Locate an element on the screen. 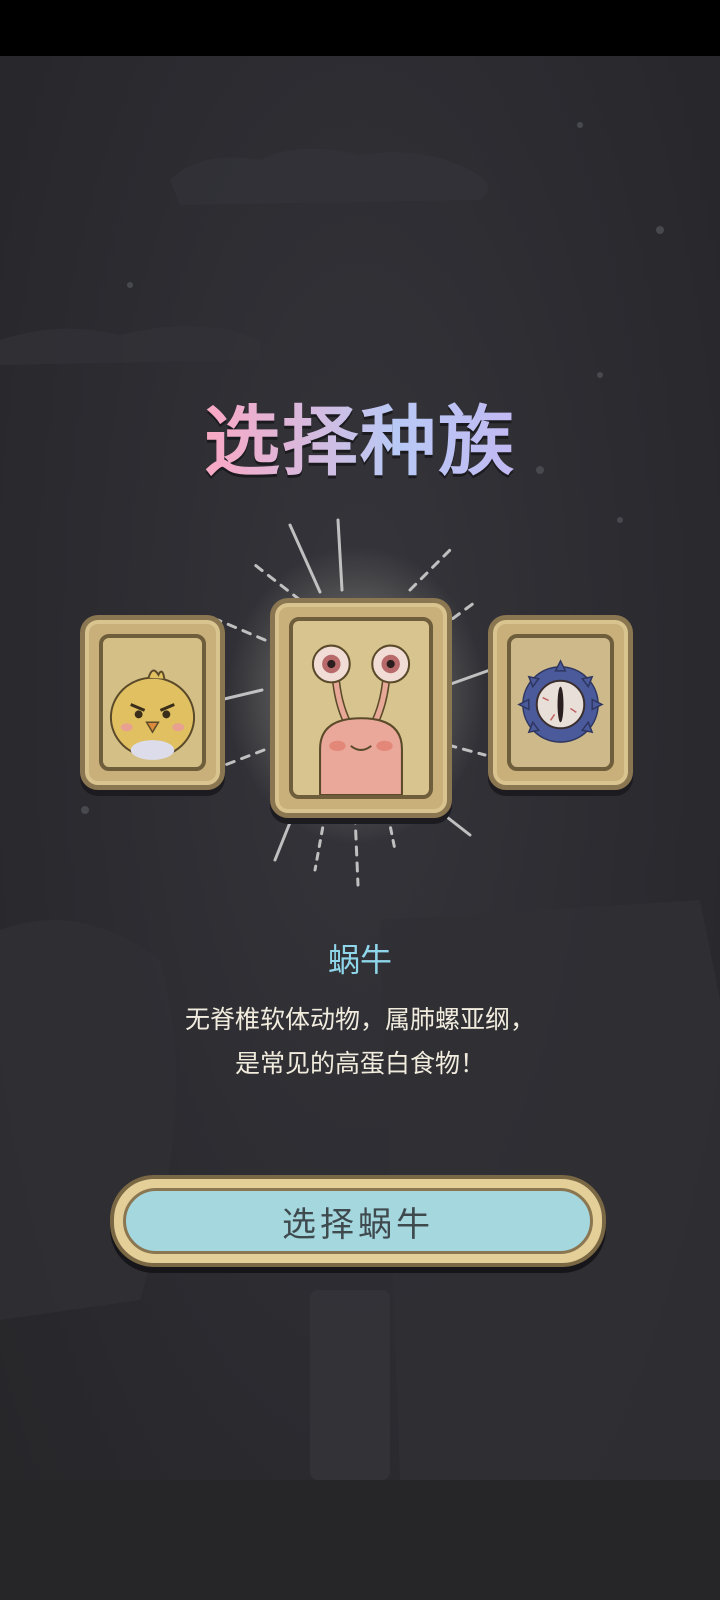  race-card-eye is located at coordinates (560, 702).